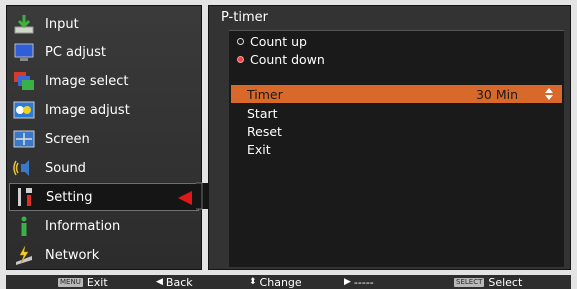  I want to click on menu-item-information: Information, so click(104, 226).